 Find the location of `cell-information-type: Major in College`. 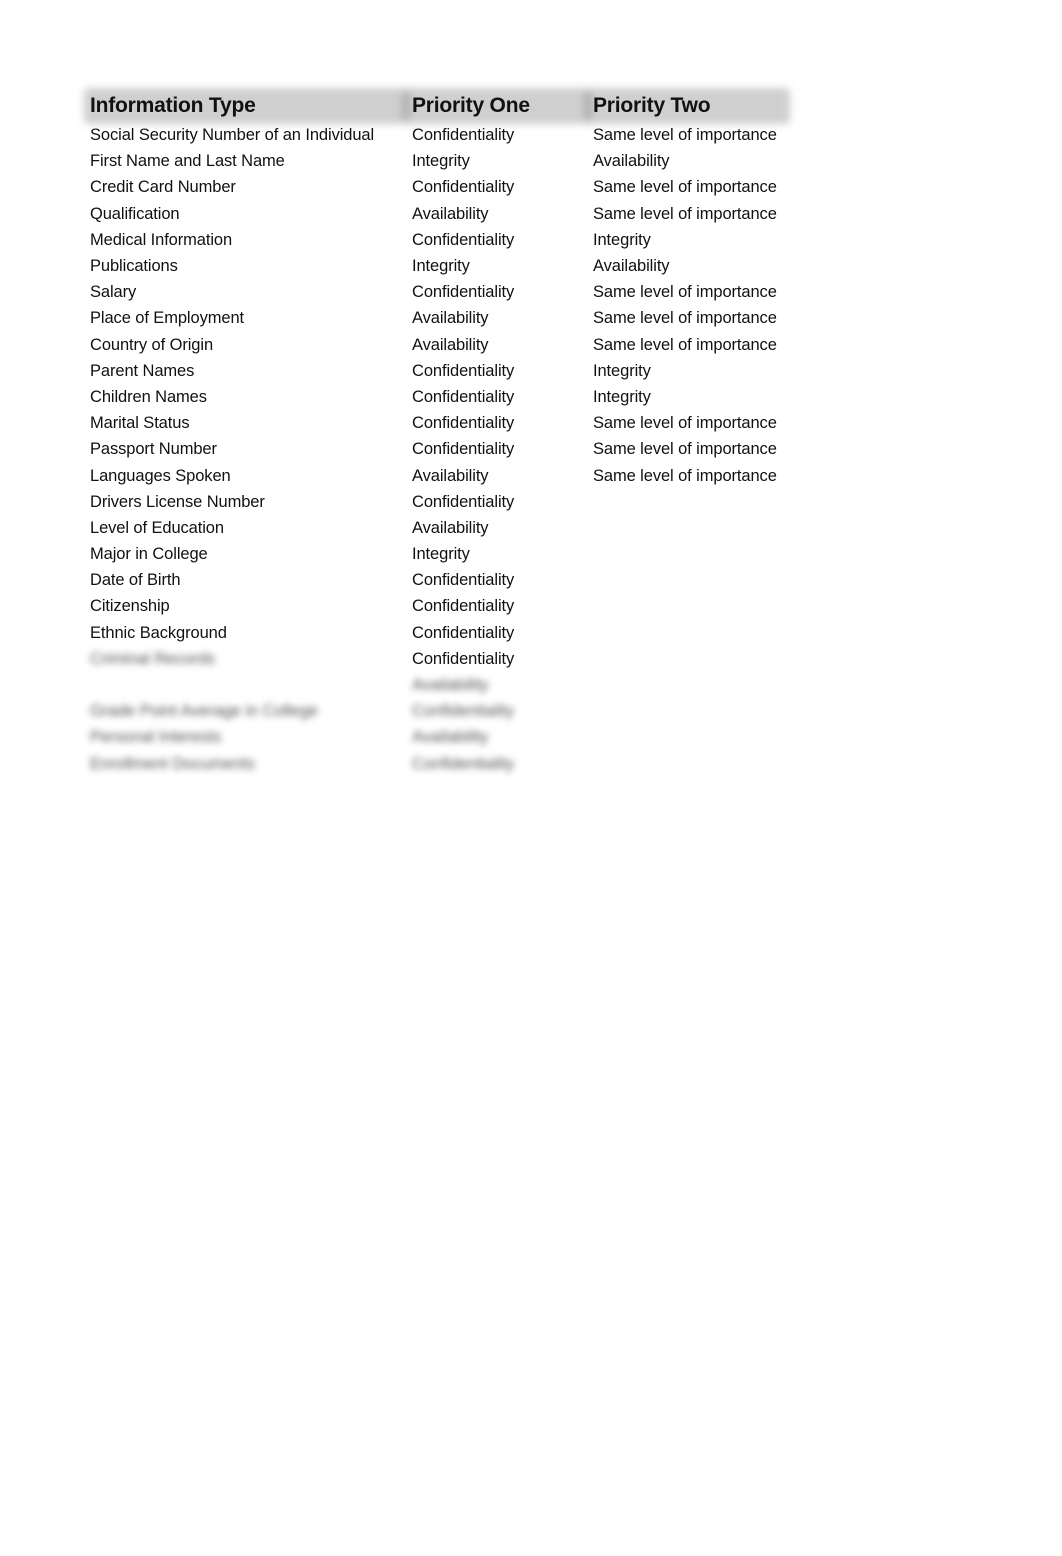

cell-information-type: Major in College is located at coordinates (245, 554).